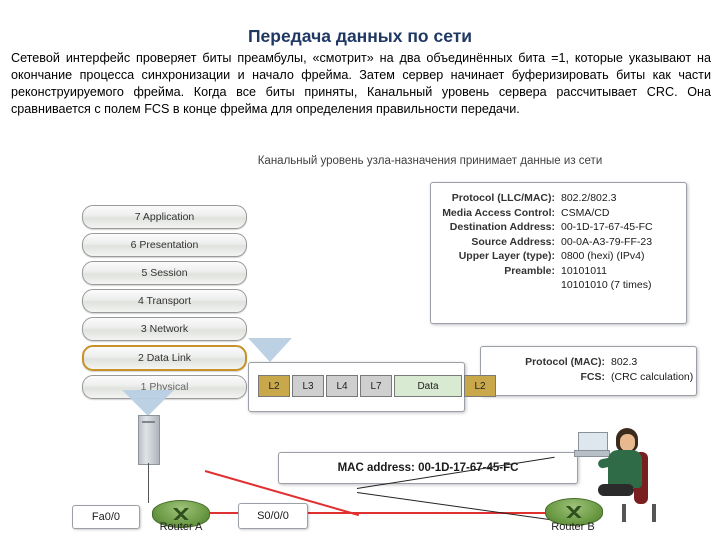  Describe the element at coordinates (502, 227) in the screenshot. I see `frame-field-destination-label: Destination Address:` at that location.